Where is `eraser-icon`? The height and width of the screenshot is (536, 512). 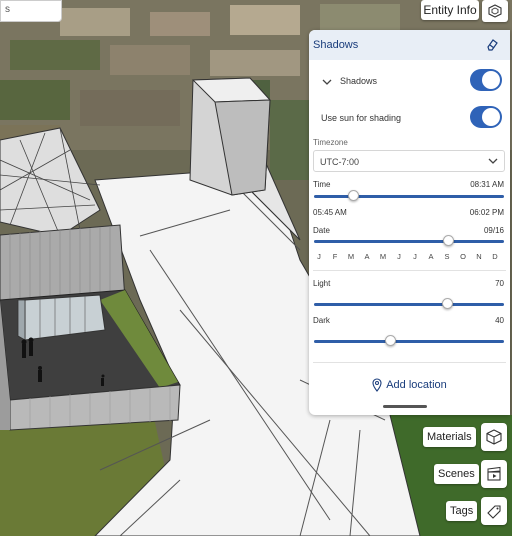
eraser-icon is located at coordinates (492, 45).